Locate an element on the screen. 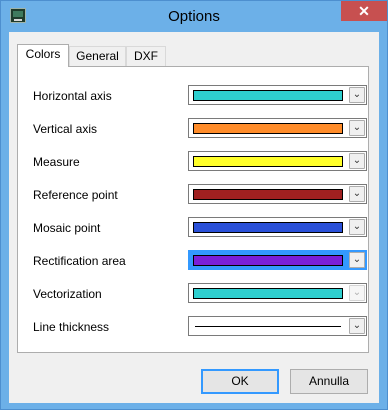 Image resolution: width=388 pixels, height=410 pixels. row-rectification-area: Rectification area ⌄ is located at coordinates (200, 261).